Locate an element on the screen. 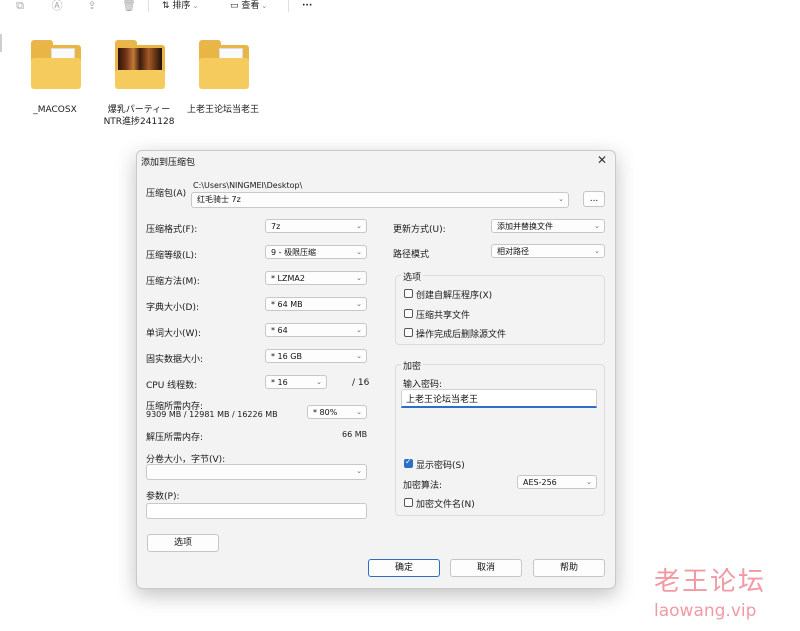 The height and width of the screenshot is (631, 800). method-value: * LZMA2 is located at coordinates (288, 278).